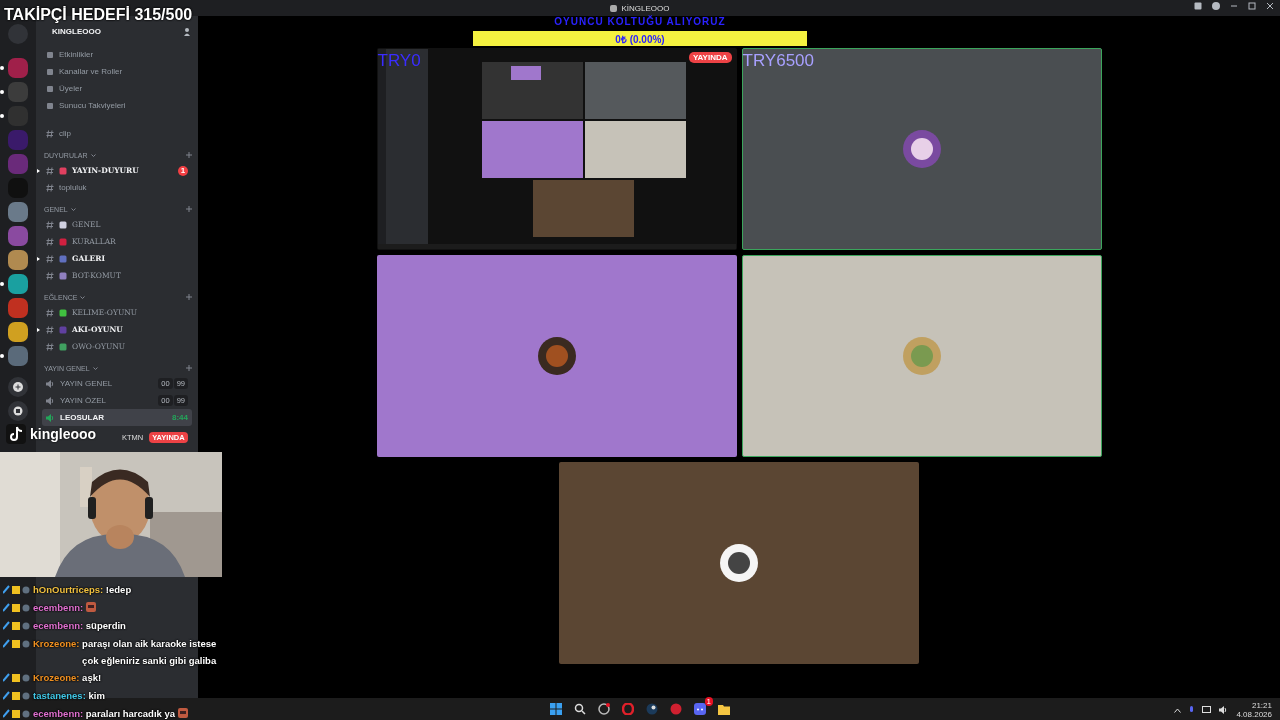 The width and height of the screenshot is (1280, 720). What do you see at coordinates (1192, 710) in the screenshot?
I see `microphone-icon` at bounding box center [1192, 710].